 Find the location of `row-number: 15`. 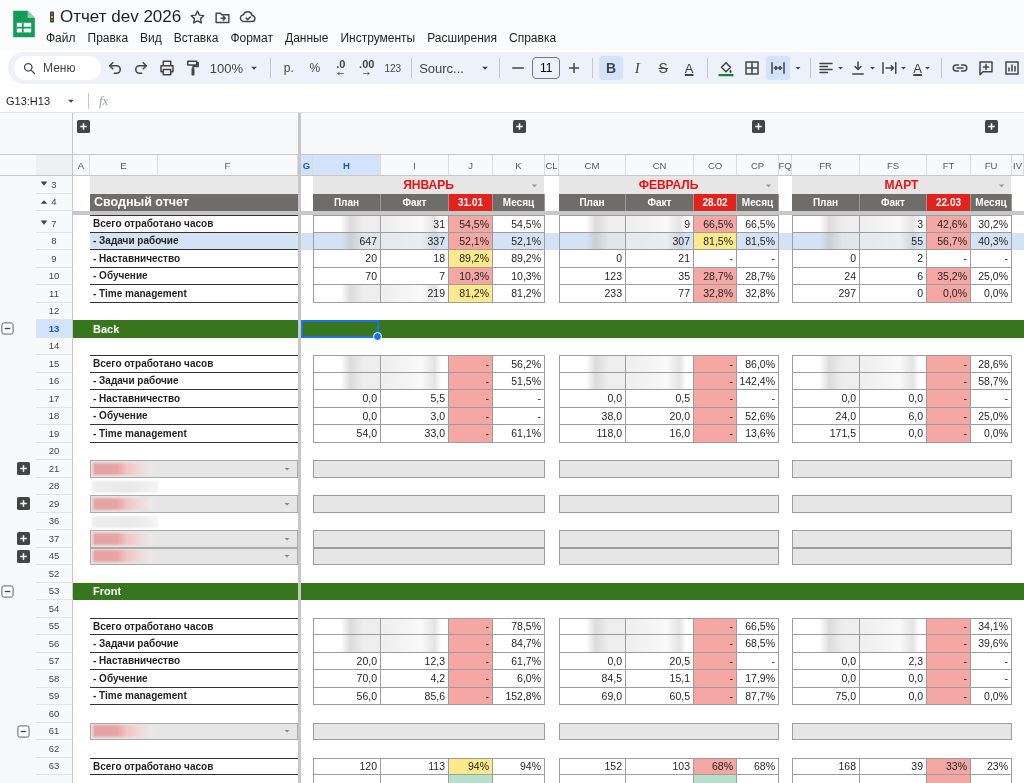

row-number: 15 is located at coordinates (54, 363).